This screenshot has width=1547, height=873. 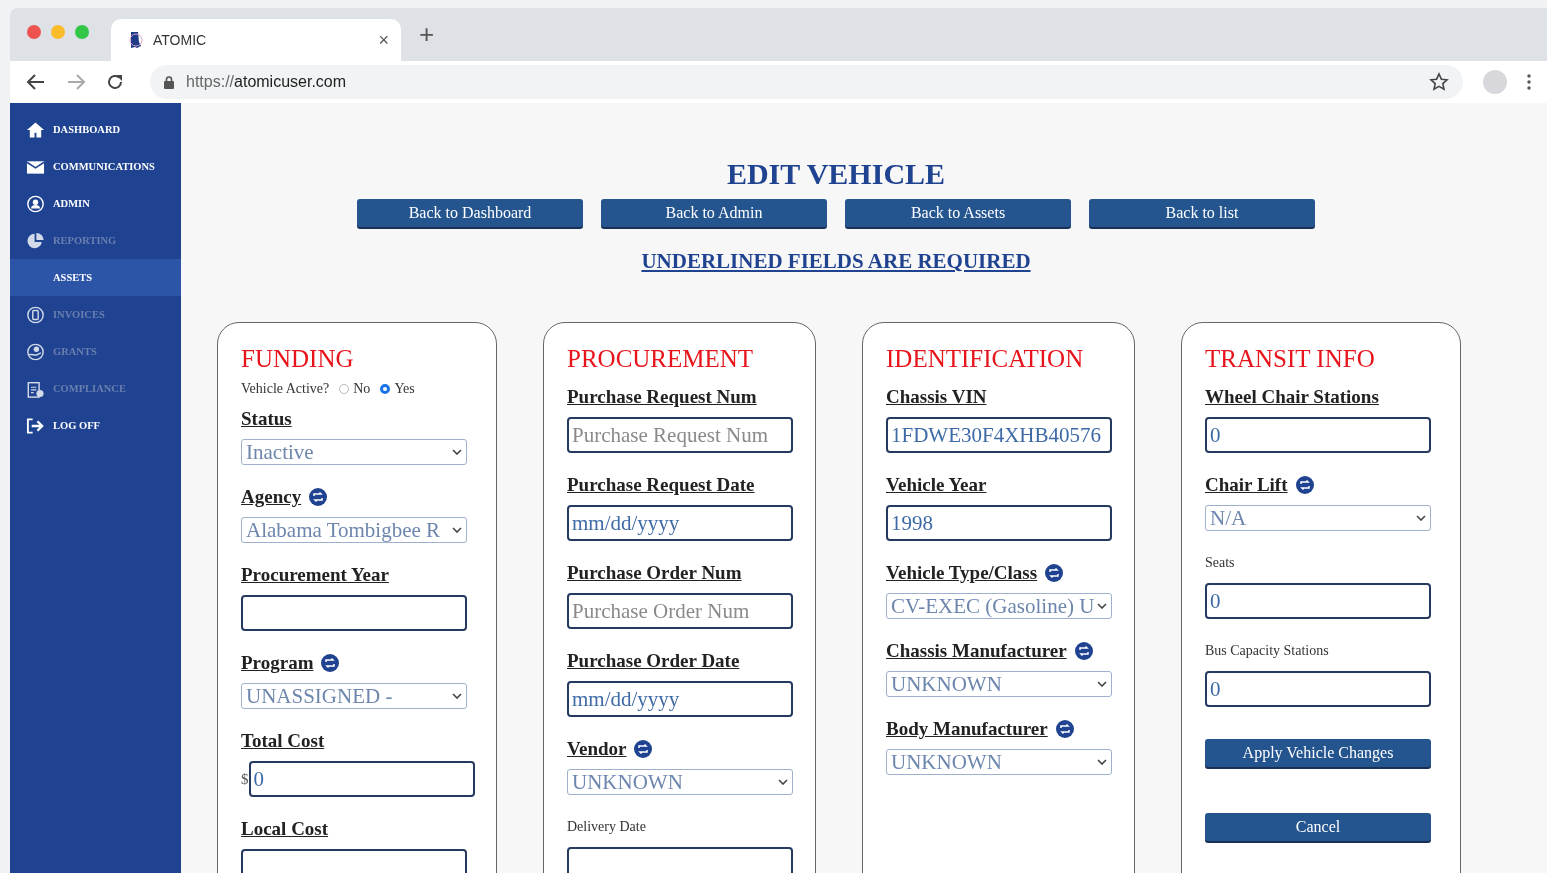 What do you see at coordinates (34, 31) in the screenshot?
I see `close-window-dot` at bounding box center [34, 31].